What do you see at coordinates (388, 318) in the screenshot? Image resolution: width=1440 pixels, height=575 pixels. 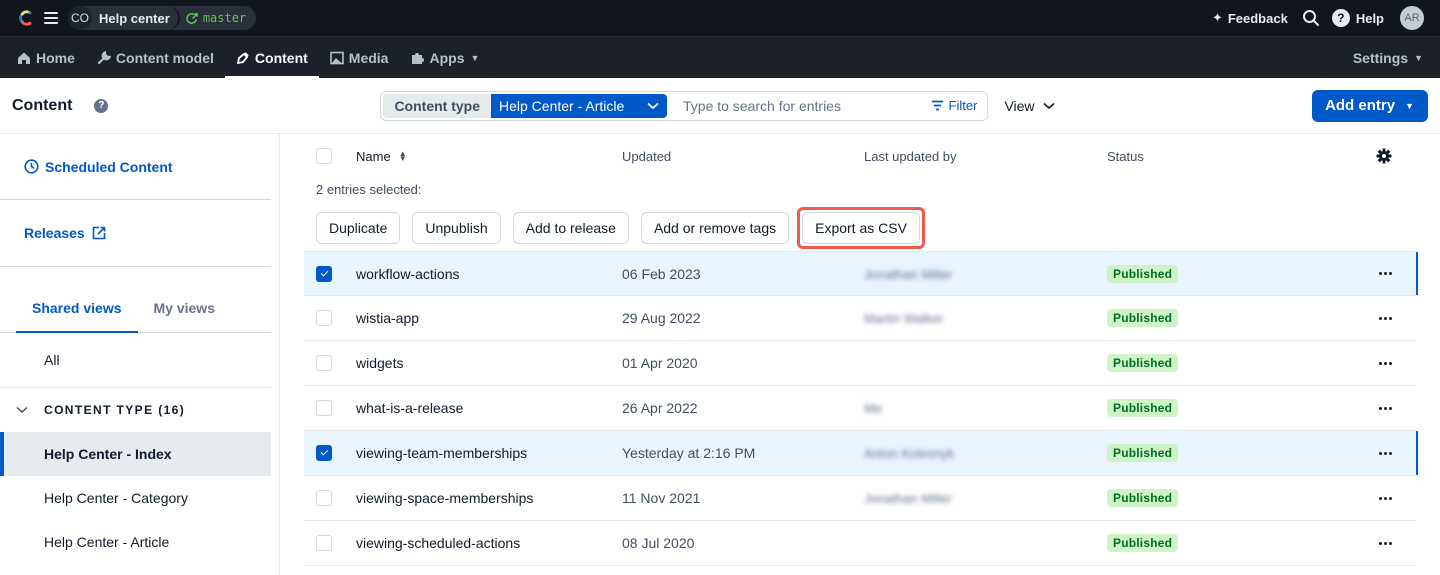 I see `entry-name: wistia-app` at bounding box center [388, 318].